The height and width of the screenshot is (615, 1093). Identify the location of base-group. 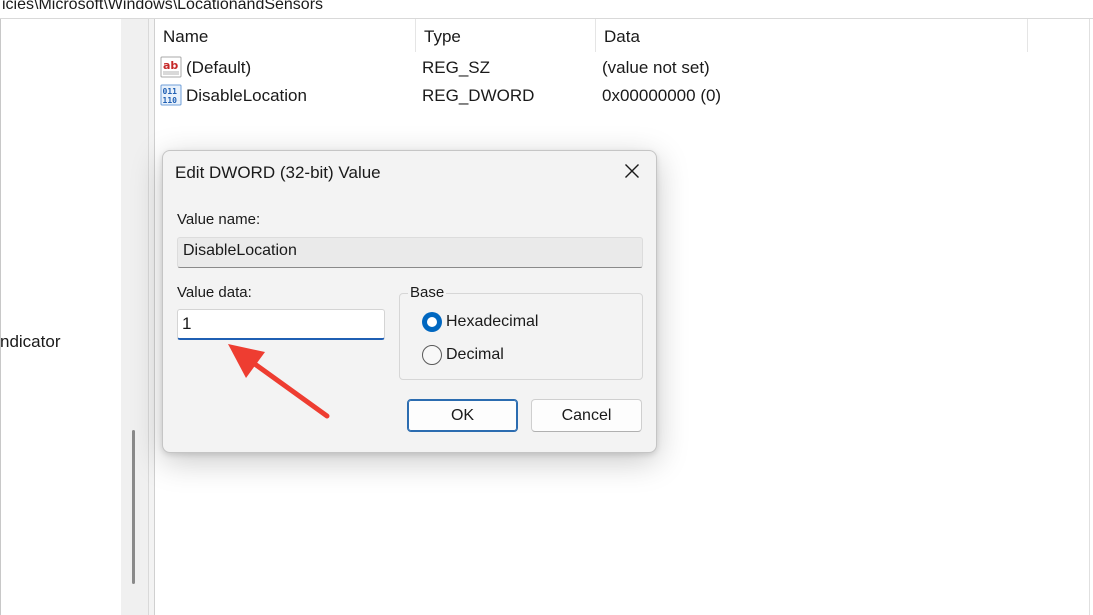
(521, 336).